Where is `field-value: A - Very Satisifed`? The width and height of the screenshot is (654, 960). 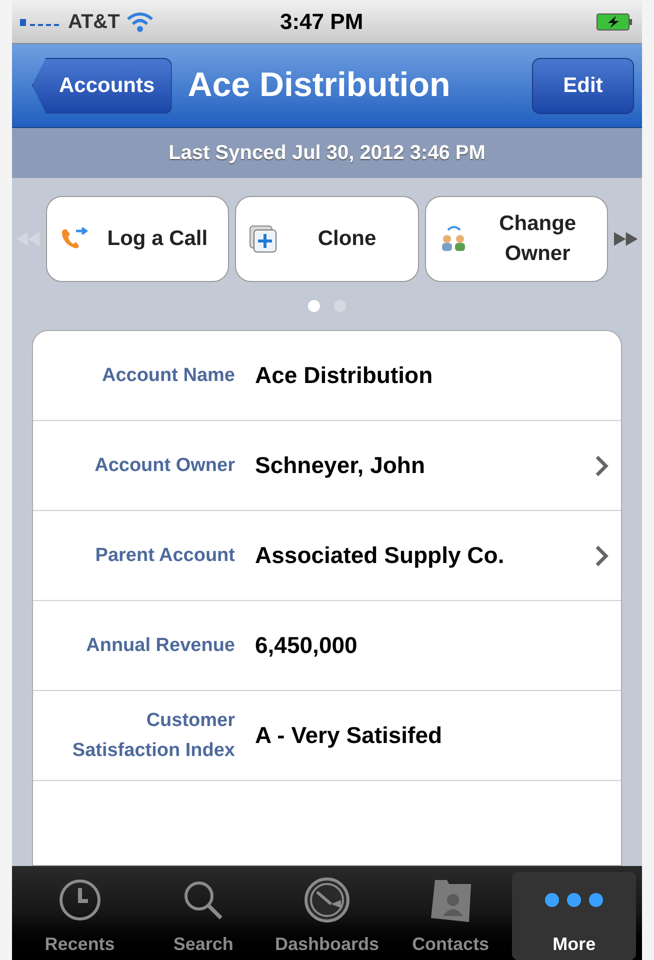
field-value: A - Very Satisifed is located at coordinates (349, 735).